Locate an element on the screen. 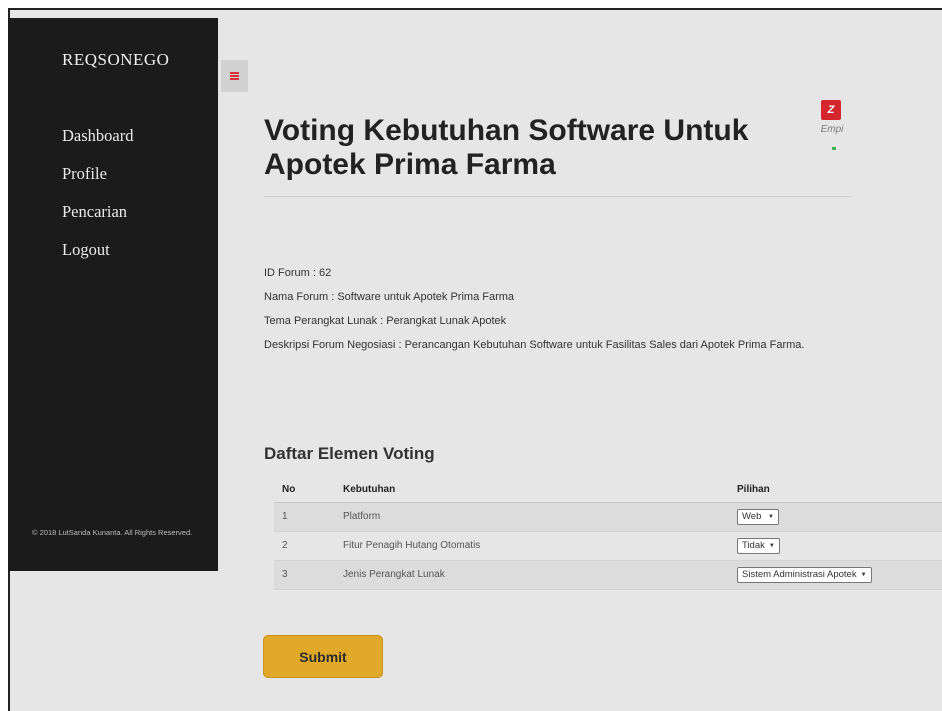  row-kebutuhan: Fitur Penagih Hutang Otomatis is located at coordinates (540, 546).